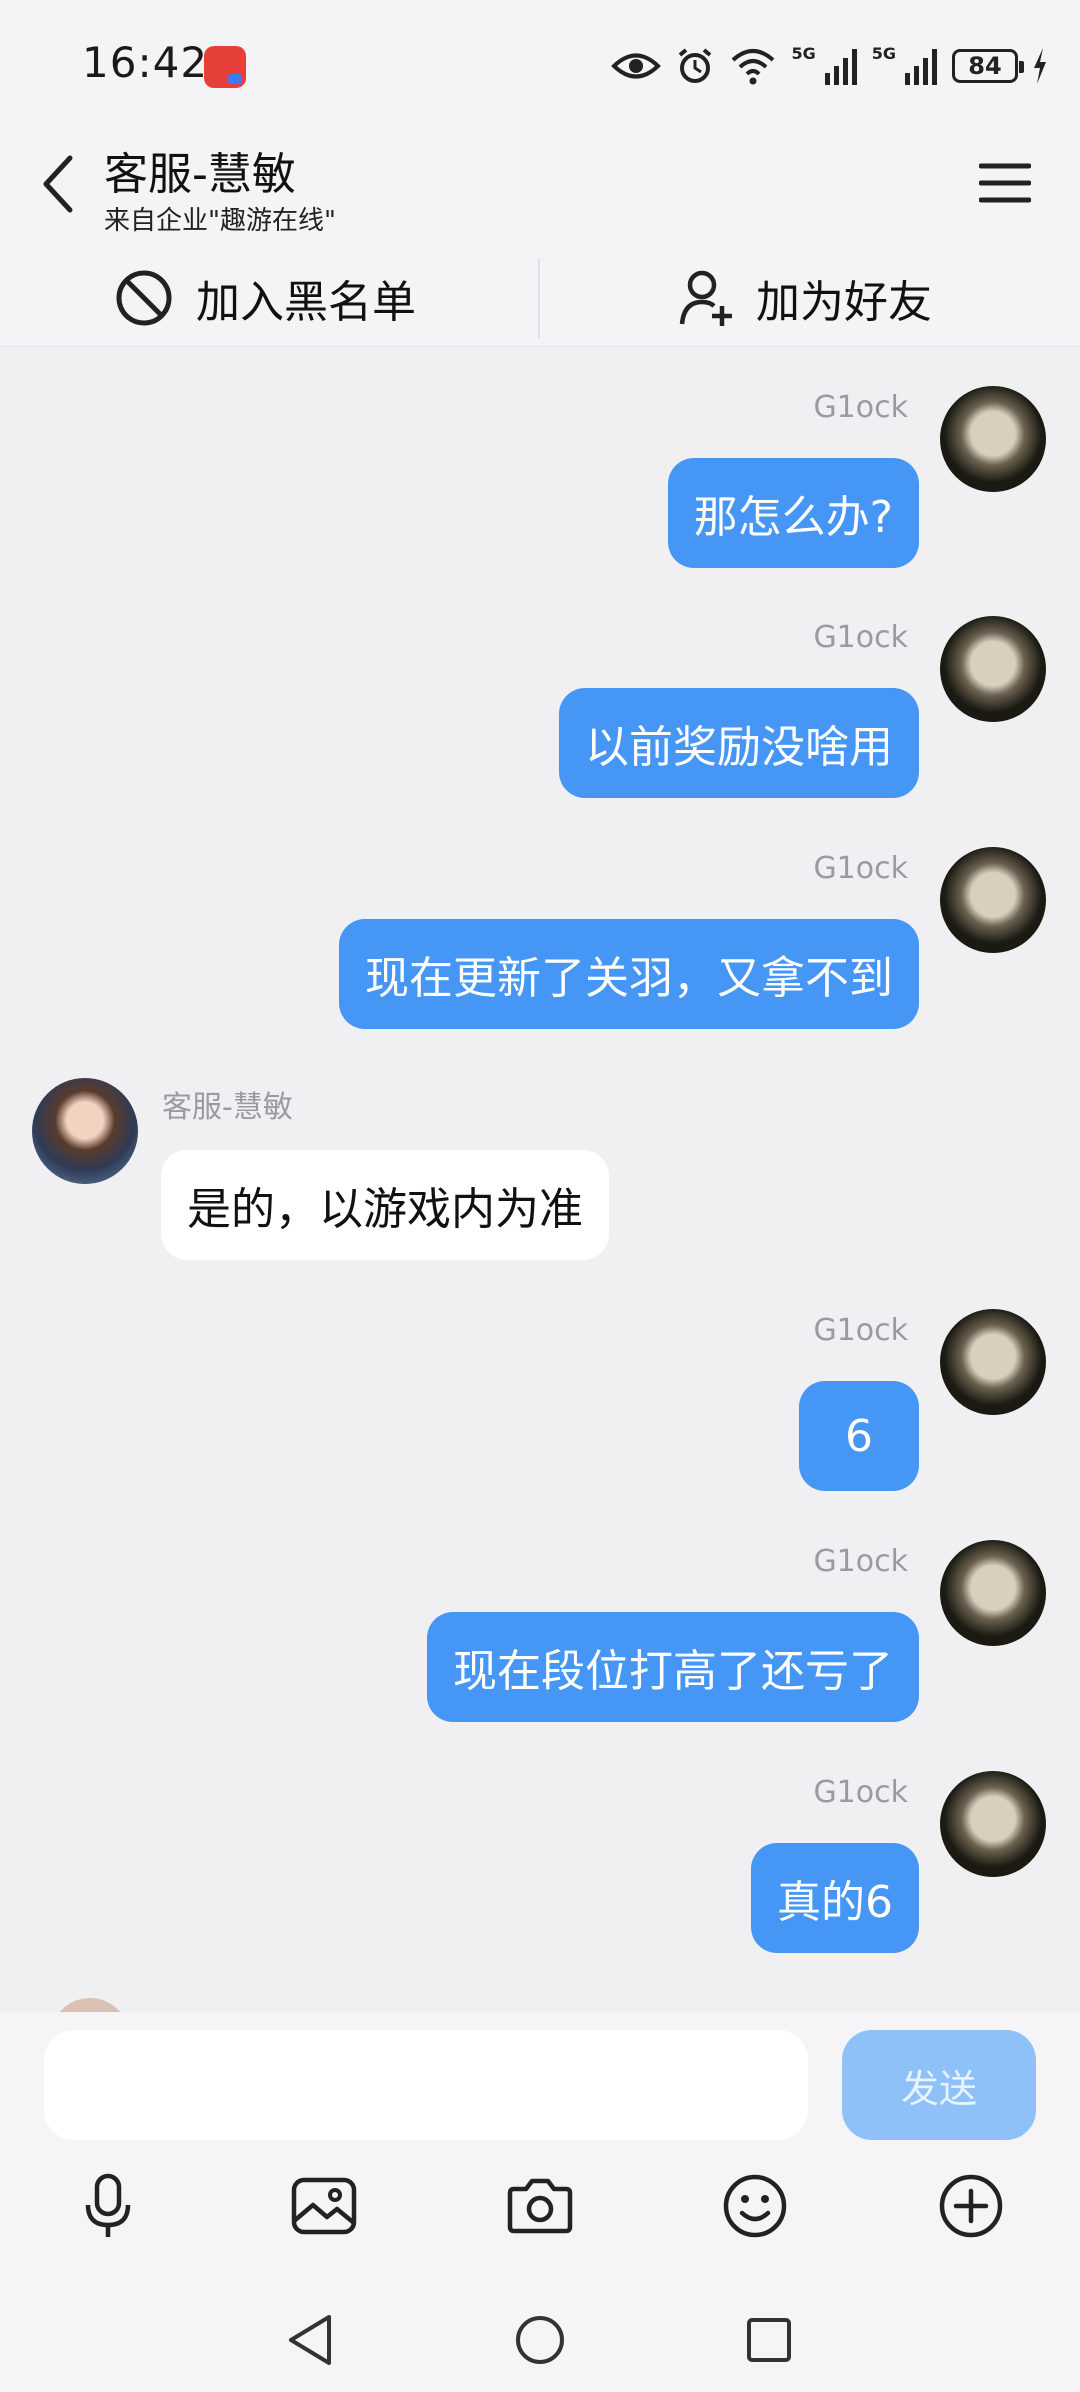 The height and width of the screenshot is (2392, 1080). I want to click on block-icon, so click(144, 298).